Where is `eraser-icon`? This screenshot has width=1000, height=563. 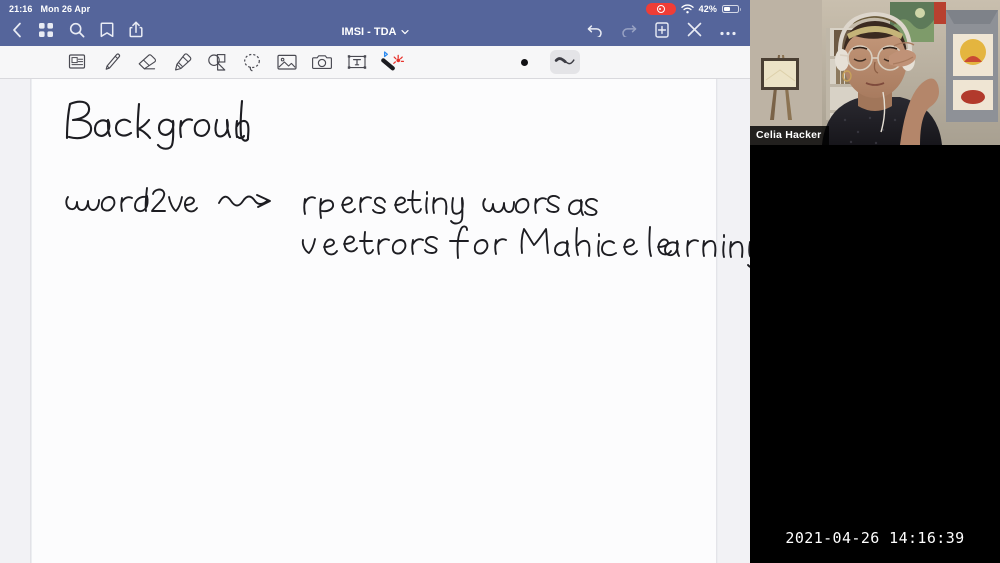
eraser-icon is located at coordinates (147, 62).